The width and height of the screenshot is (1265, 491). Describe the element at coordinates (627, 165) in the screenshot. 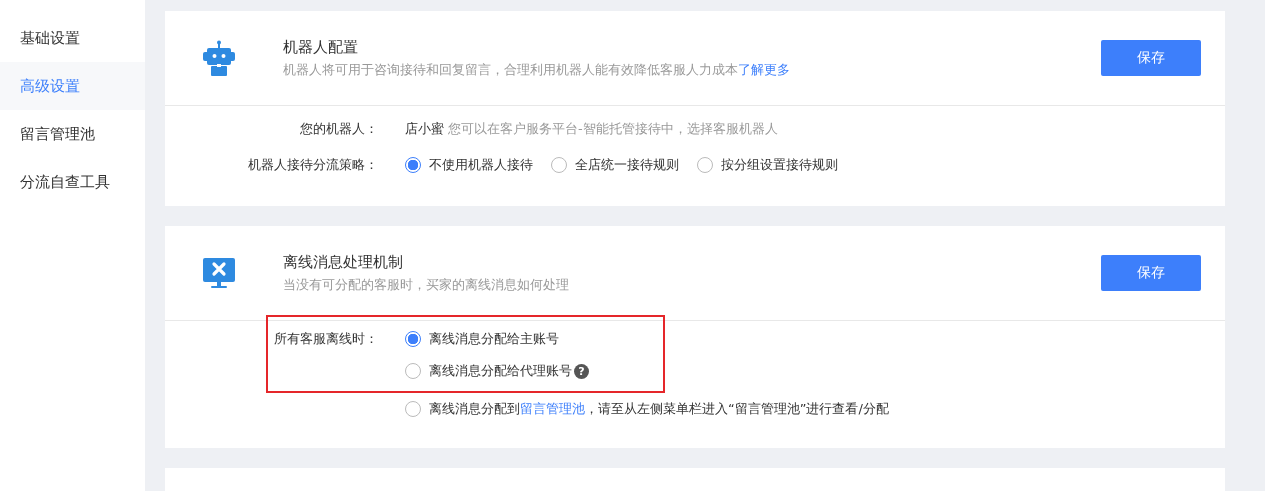

I see `radio-label: 全店统一接待规则` at that location.